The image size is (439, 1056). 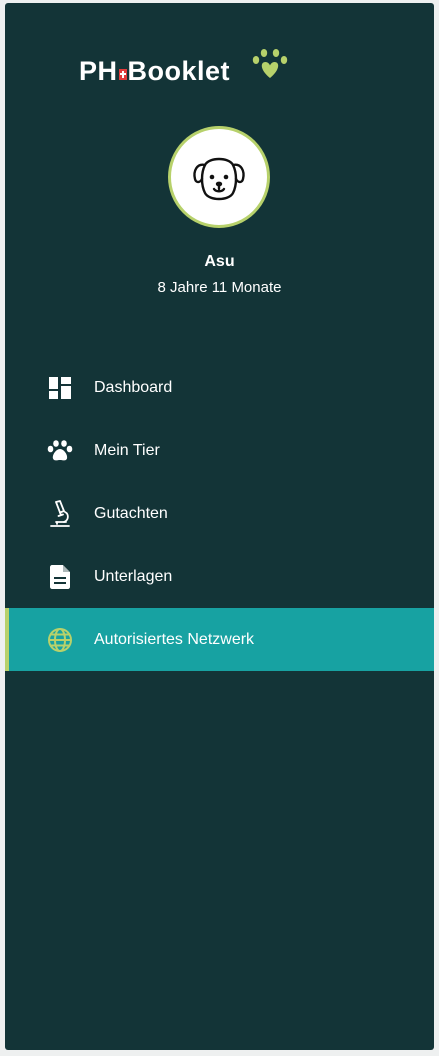 What do you see at coordinates (133, 576) in the screenshot?
I see `nav-label-unterlagen: Unterlagen` at bounding box center [133, 576].